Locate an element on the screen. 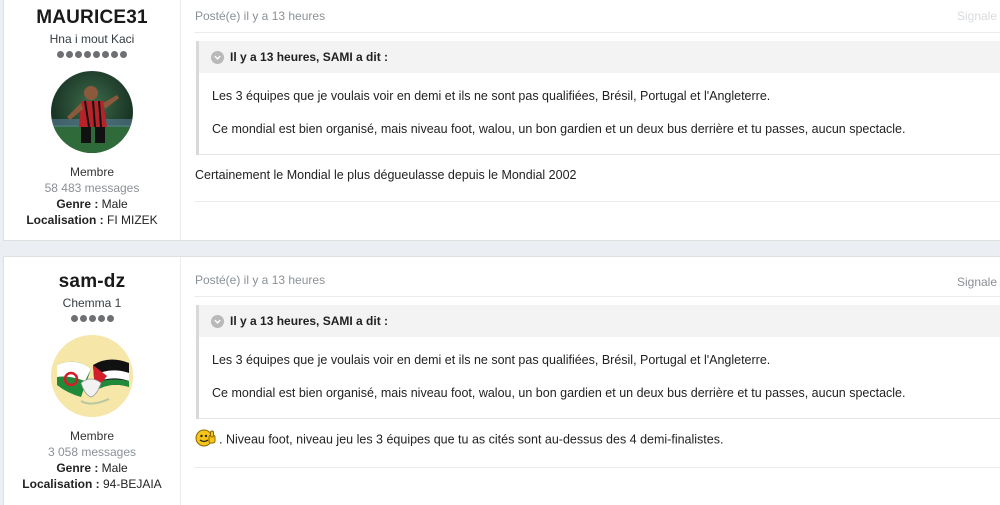 The image size is (1000, 505). thumbs-up-smiley-icon is located at coordinates (206, 440).